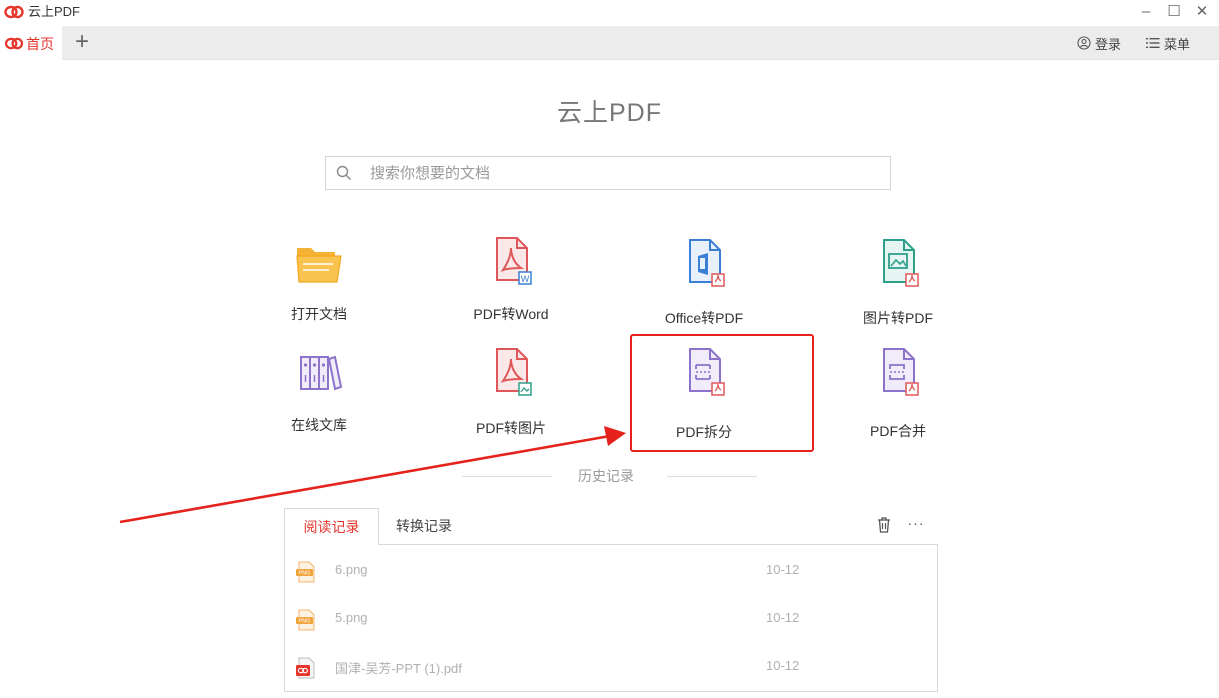 The width and height of the screenshot is (1219, 698). Describe the element at coordinates (611, 526) in the screenshot. I see `history-tabs: 阅读记录 转换记录` at that location.